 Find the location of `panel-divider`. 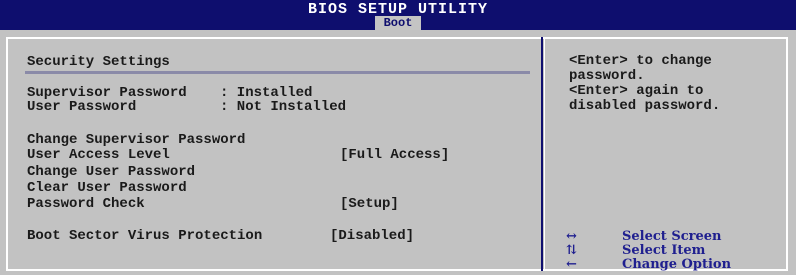

panel-divider is located at coordinates (542, 154).